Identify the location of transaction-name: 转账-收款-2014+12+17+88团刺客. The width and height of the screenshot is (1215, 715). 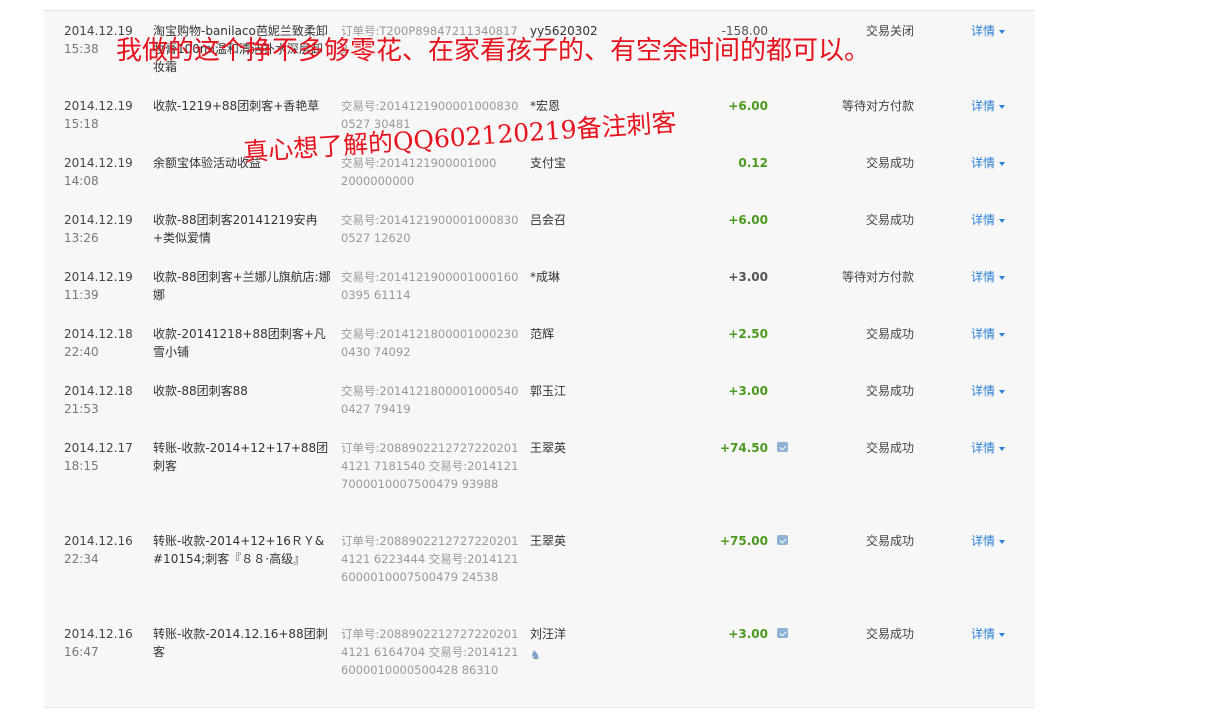
(241, 457).